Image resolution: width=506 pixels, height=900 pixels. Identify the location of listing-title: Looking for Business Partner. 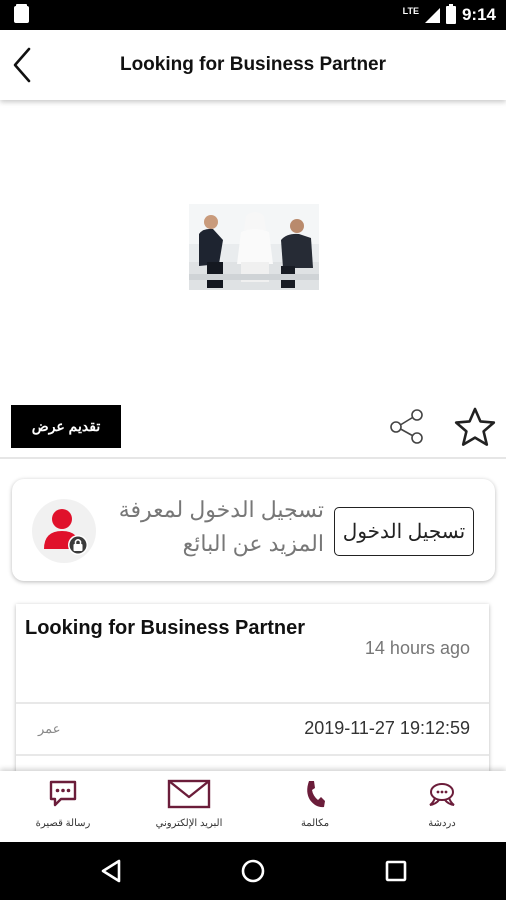
(165, 628).